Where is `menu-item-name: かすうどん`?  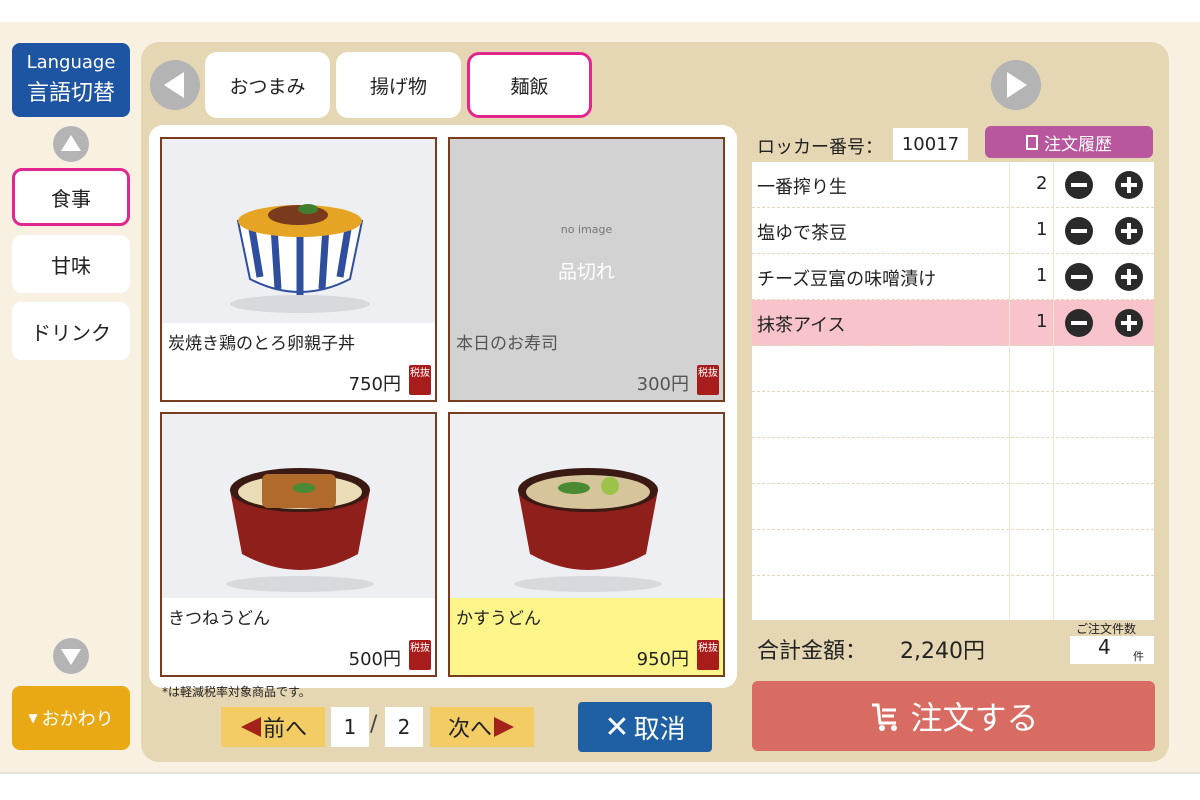 menu-item-name: かすうどん is located at coordinates (498, 619).